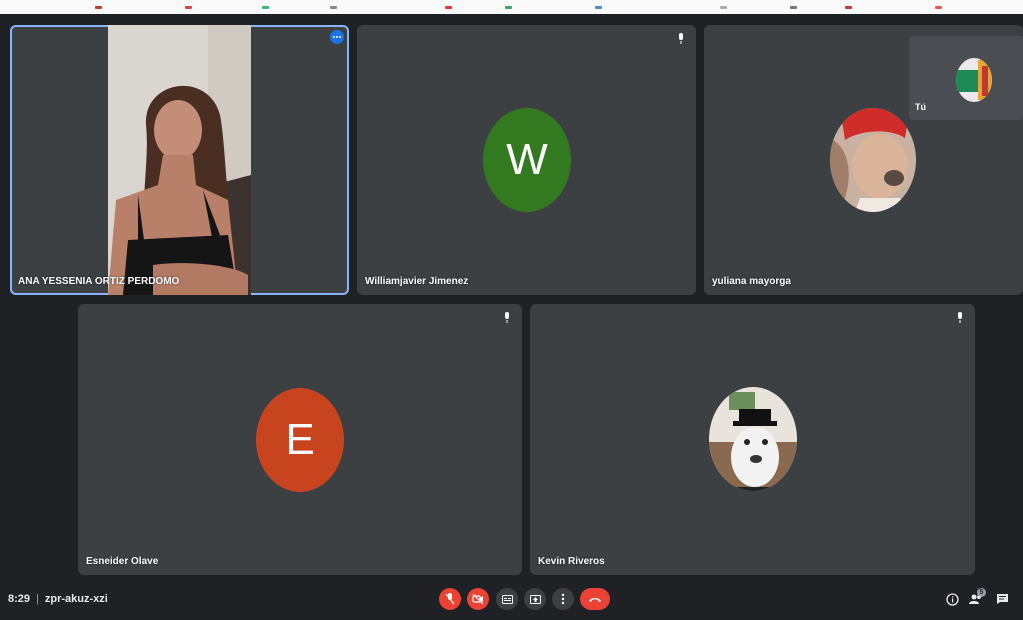 The image size is (1023, 620). What do you see at coordinates (920, 107) in the screenshot?
I see `self-view-label: Tú` at bounding box center [920, 107].